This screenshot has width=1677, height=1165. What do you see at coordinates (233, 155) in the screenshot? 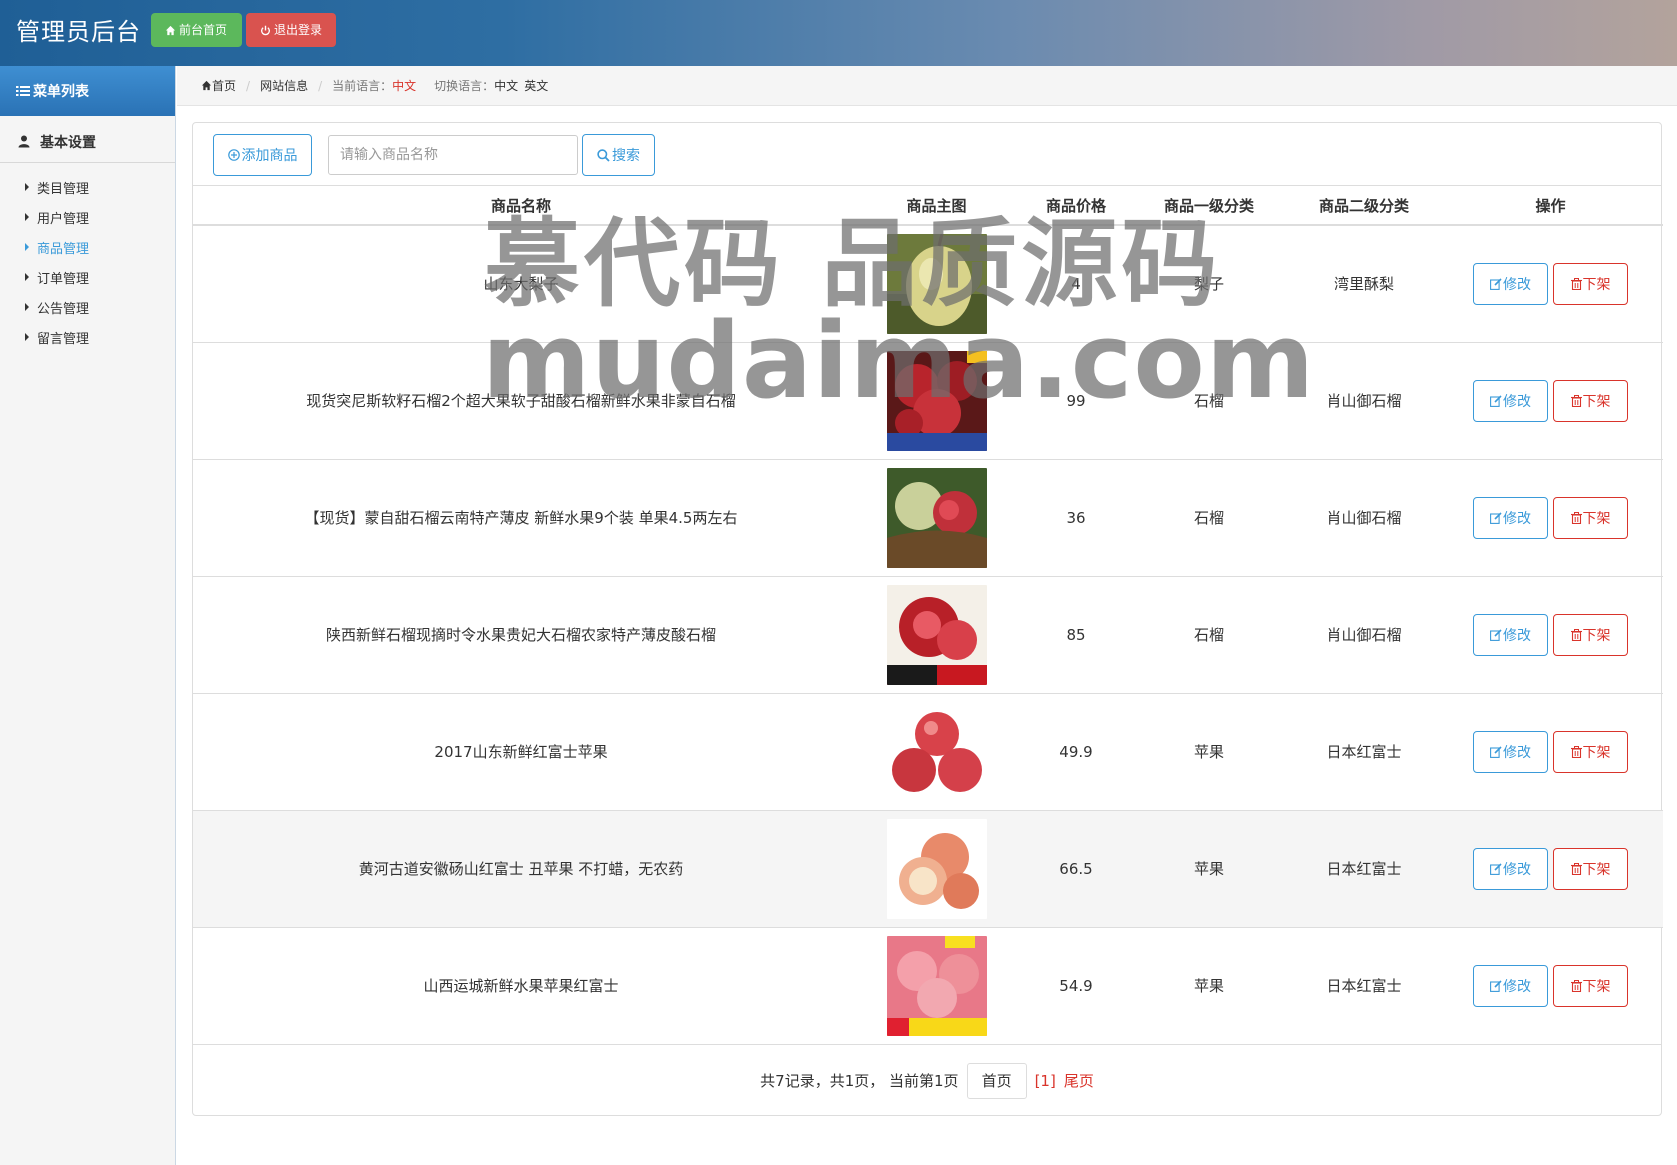
I see `plus-circle-icon` at bounding box center [233, 155].